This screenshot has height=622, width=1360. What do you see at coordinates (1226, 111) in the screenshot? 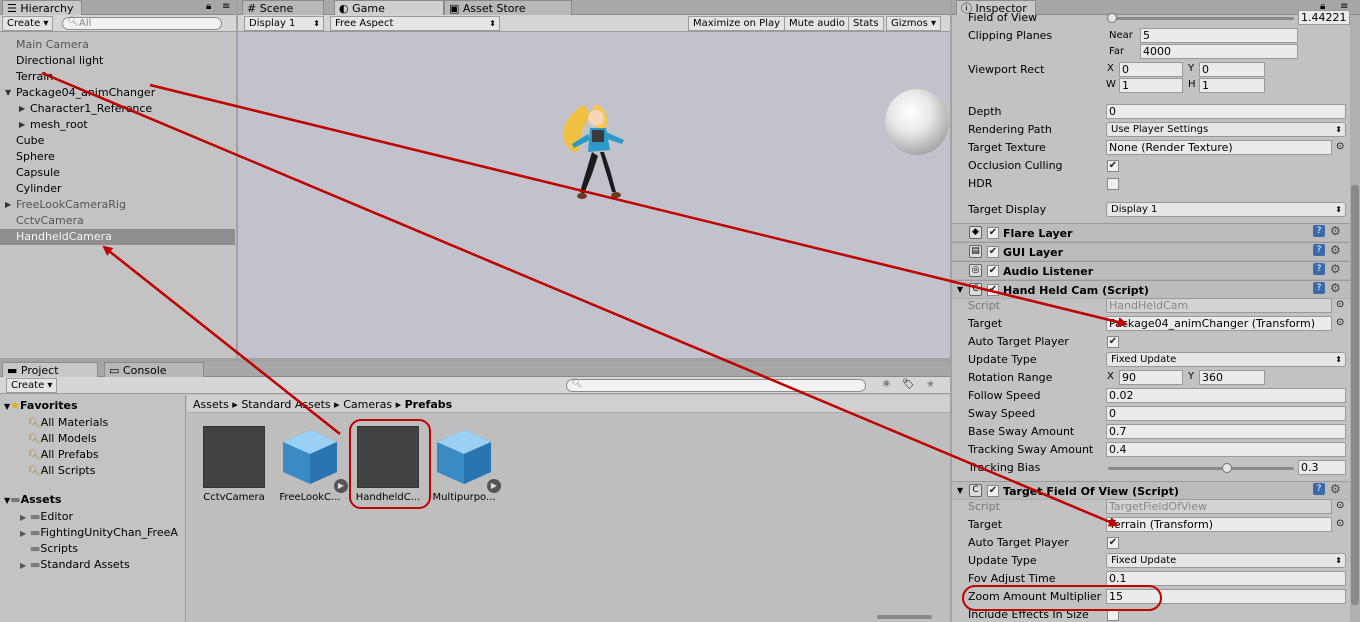
I see `depth-field: 0` at bounding box center [1226, 111].